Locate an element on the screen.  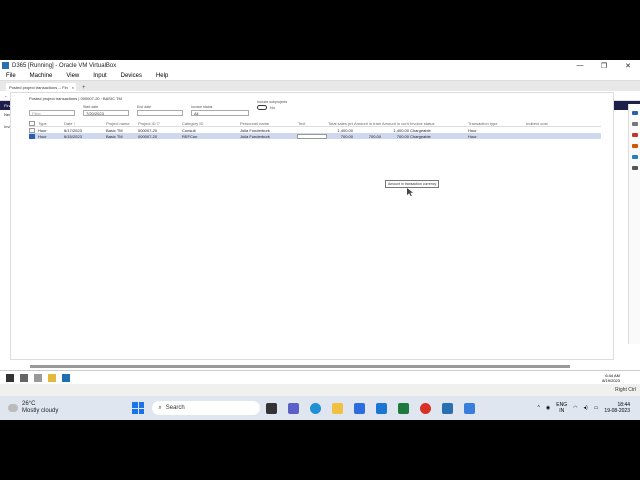
quick-filter-input: Filter is located at coordinates (52, 113).